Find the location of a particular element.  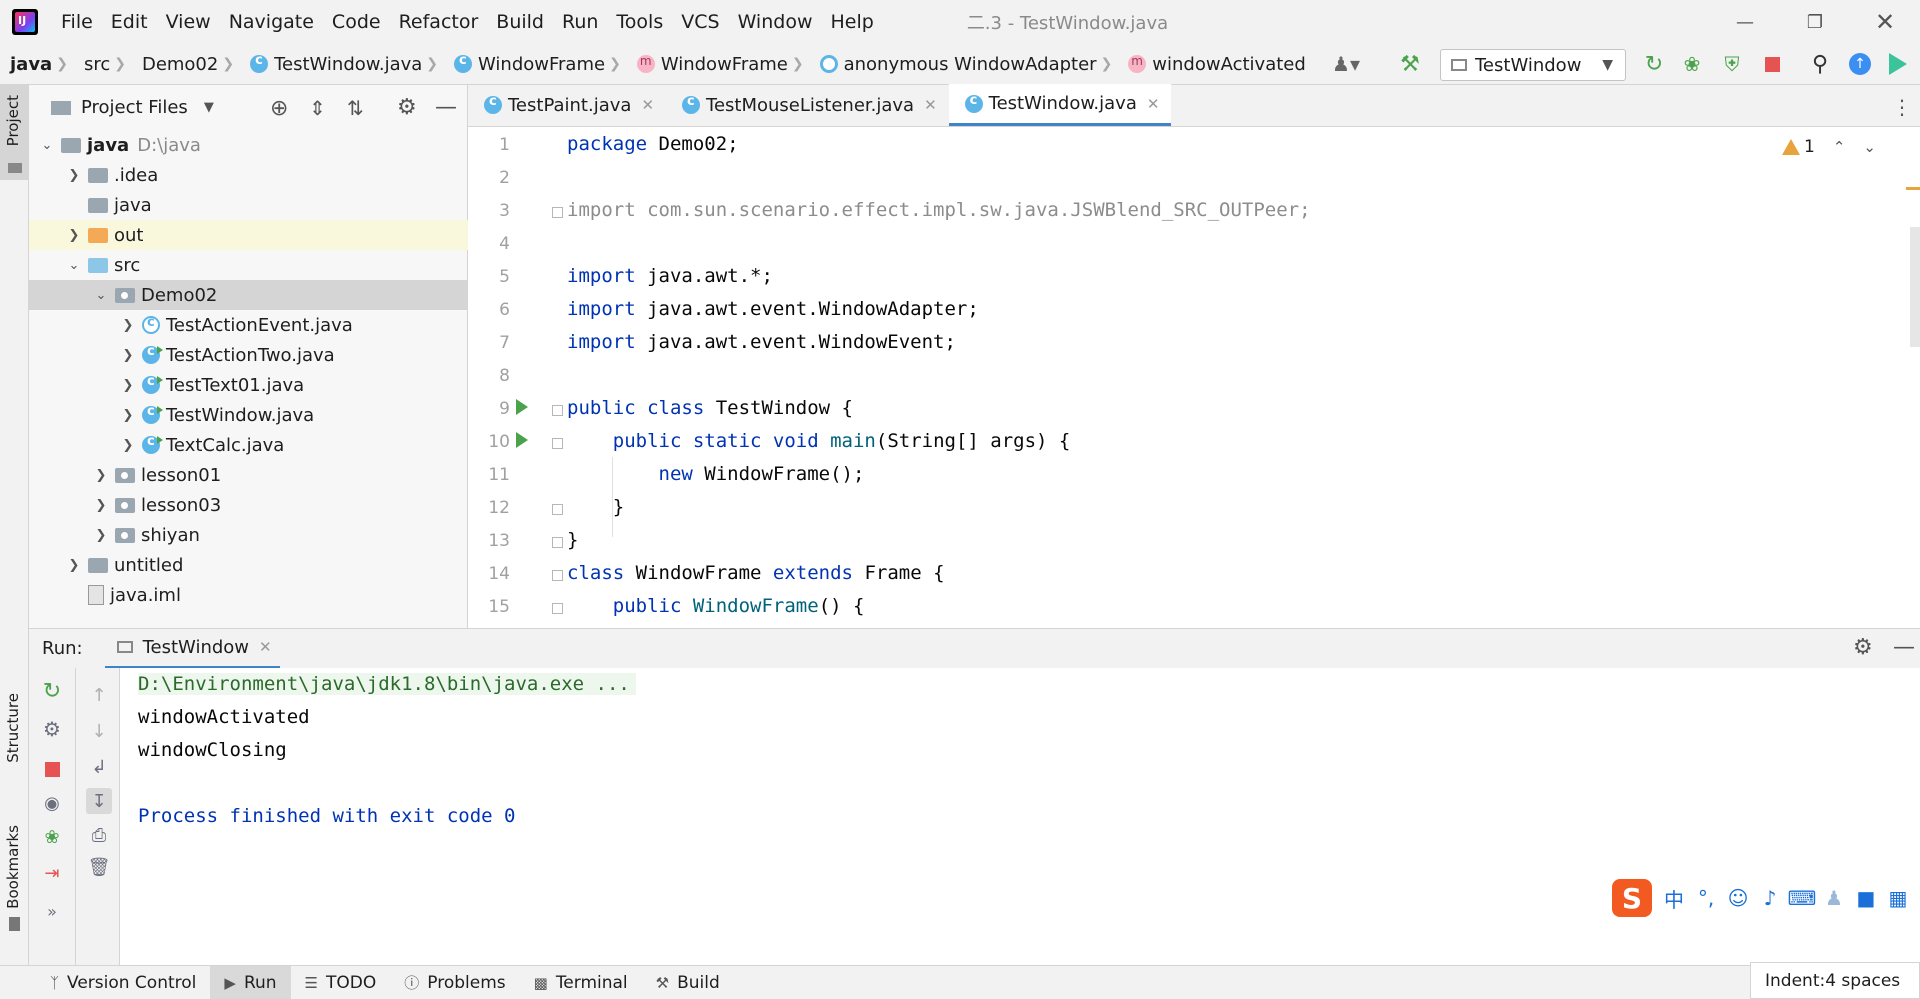

restore-icon: ❐ is located at coordinates (1815, 22).